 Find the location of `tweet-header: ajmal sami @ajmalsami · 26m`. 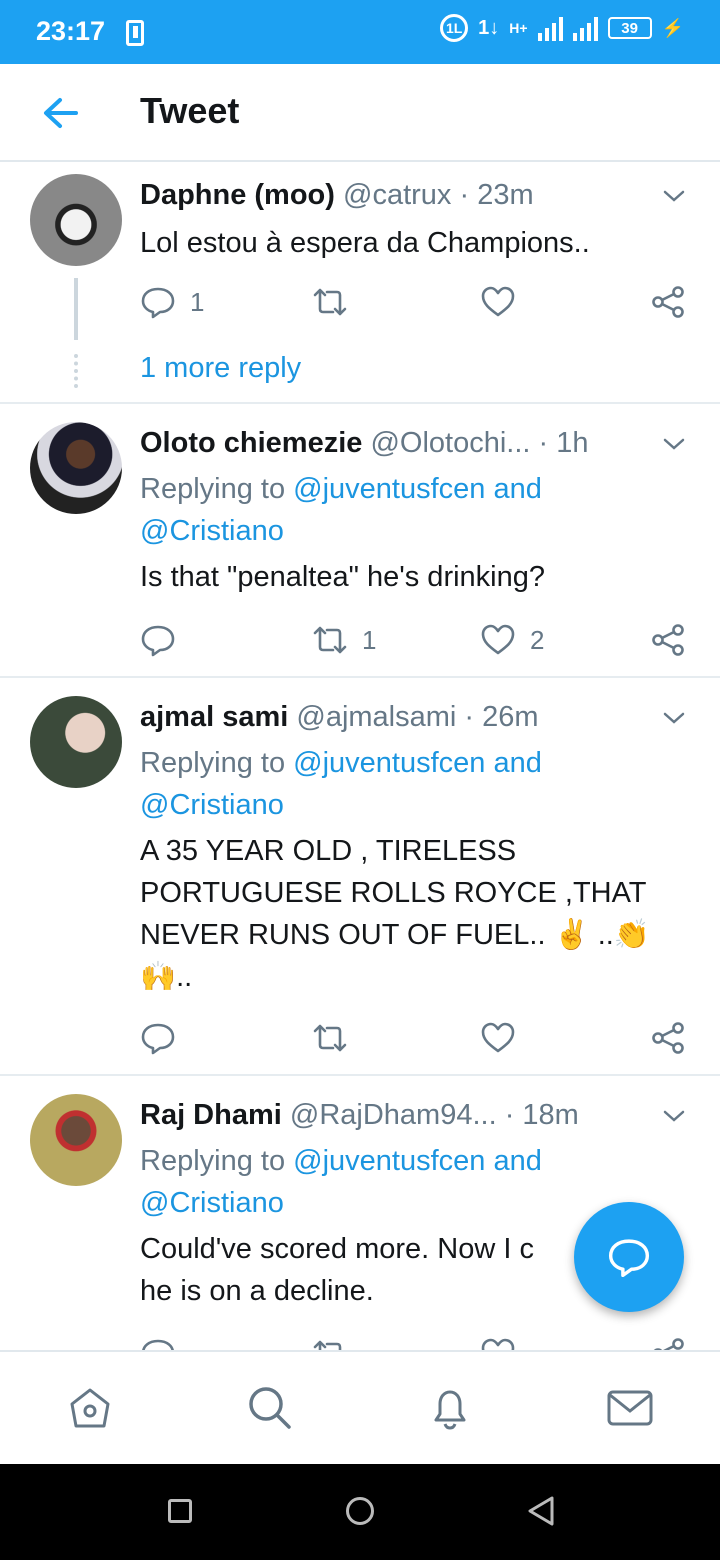

tweet-header: ajmal sami @ajmalsami · 26m is located at coordinates (415, 717).